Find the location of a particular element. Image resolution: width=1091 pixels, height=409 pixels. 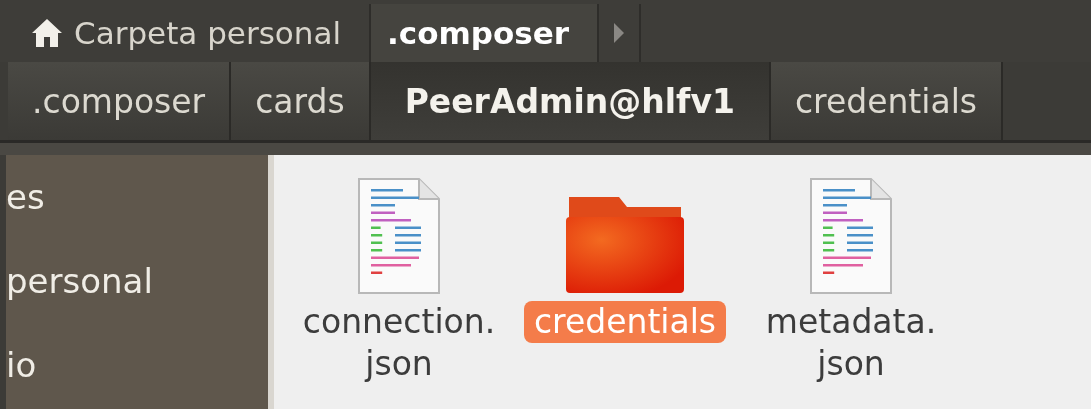

sidebar-item: es is located at coordinates (137, 197).